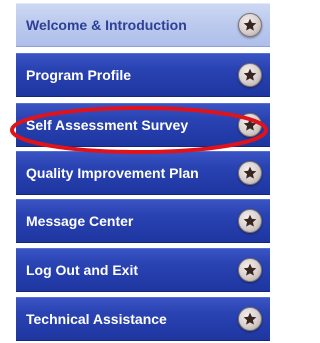  I want to click on nav-item-log-out-and-exit: Log Out and Exit, so click(143, 270).